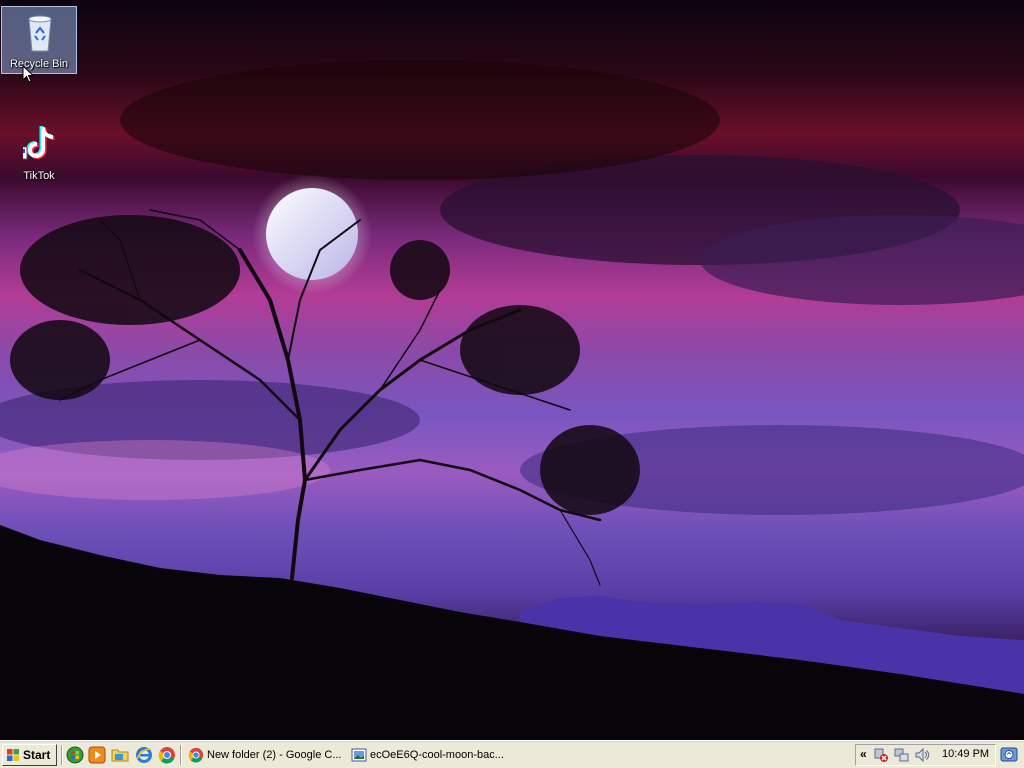 The height and width of the screenshot is (768, 1024). What do you see at coordinates (40, 33) in the screenshot?
I see `recycle-bin-icon` at bounding box center [40, 33].